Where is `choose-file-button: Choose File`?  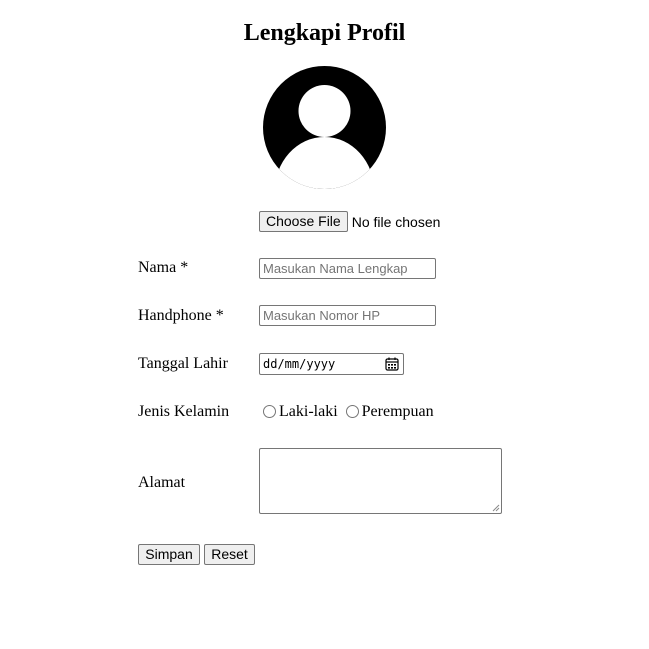
choose-file-button: Choose File is located at coordinates (303, 221).